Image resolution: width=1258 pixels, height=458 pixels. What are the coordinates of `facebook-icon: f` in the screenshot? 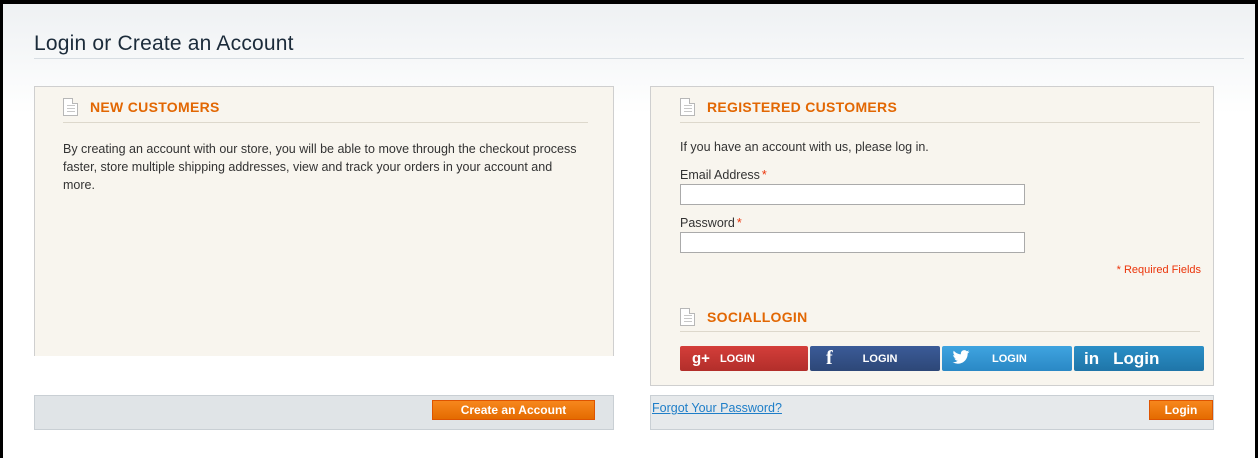 It's located at (829, 358).